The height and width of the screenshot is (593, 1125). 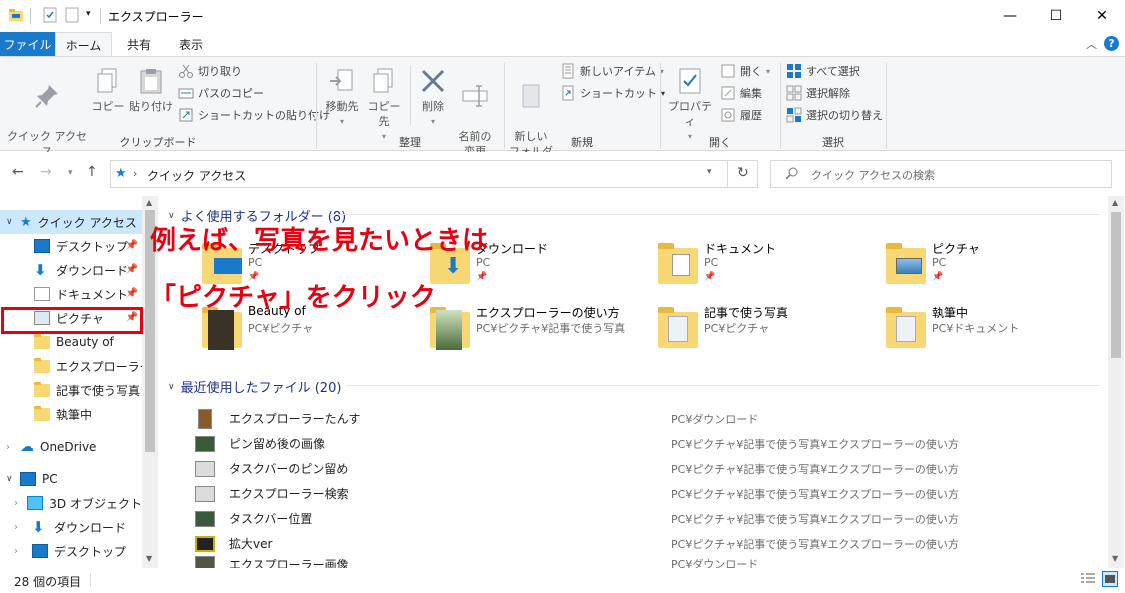 What do you see at coordinates (271, 519) in the screenshot?
I see `recent-file-name: タスクバー位置` at bounding box center [271, 519].